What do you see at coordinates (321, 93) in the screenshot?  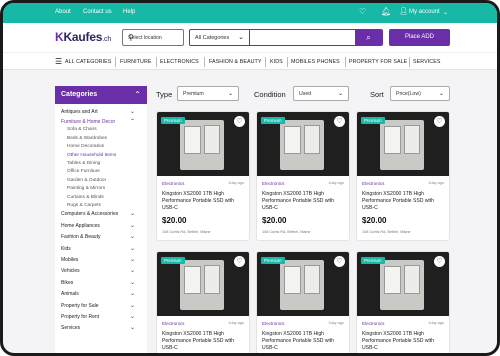 I see `filter-condition-select: Used ⌄` at bounding box center [321, 93].